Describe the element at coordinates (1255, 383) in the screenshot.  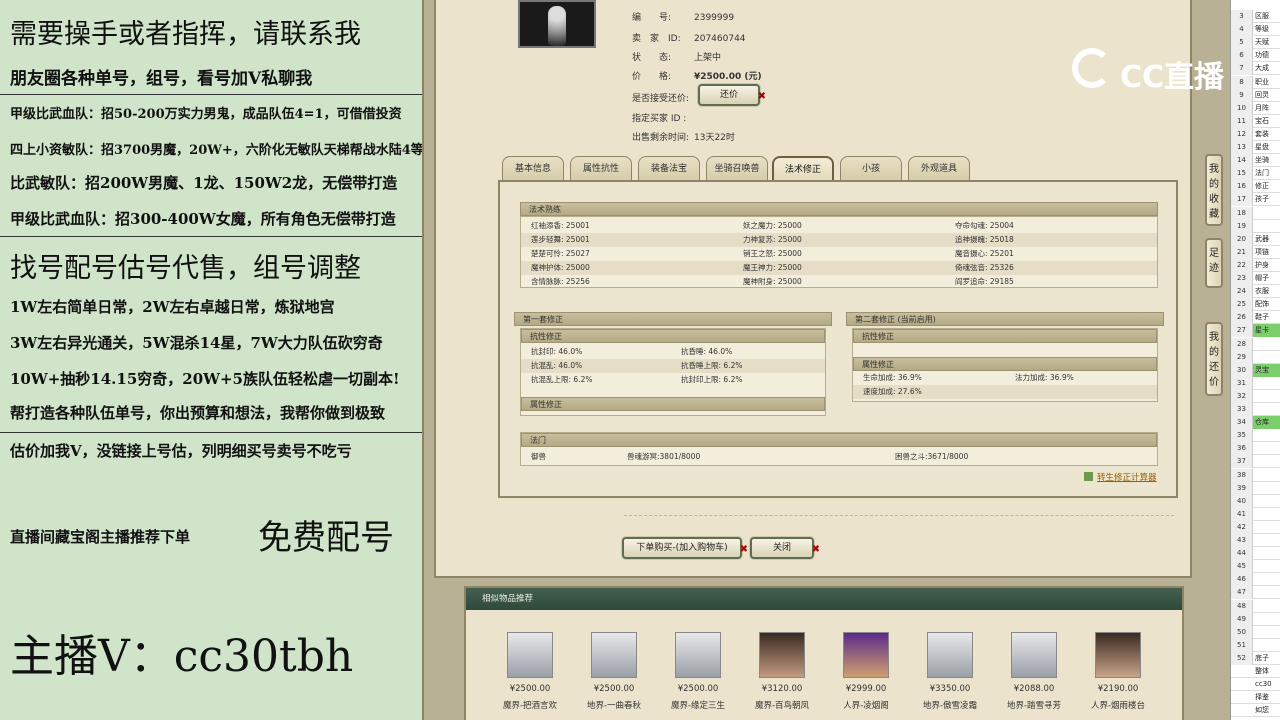
I see `sheet-row: 31` at that location.